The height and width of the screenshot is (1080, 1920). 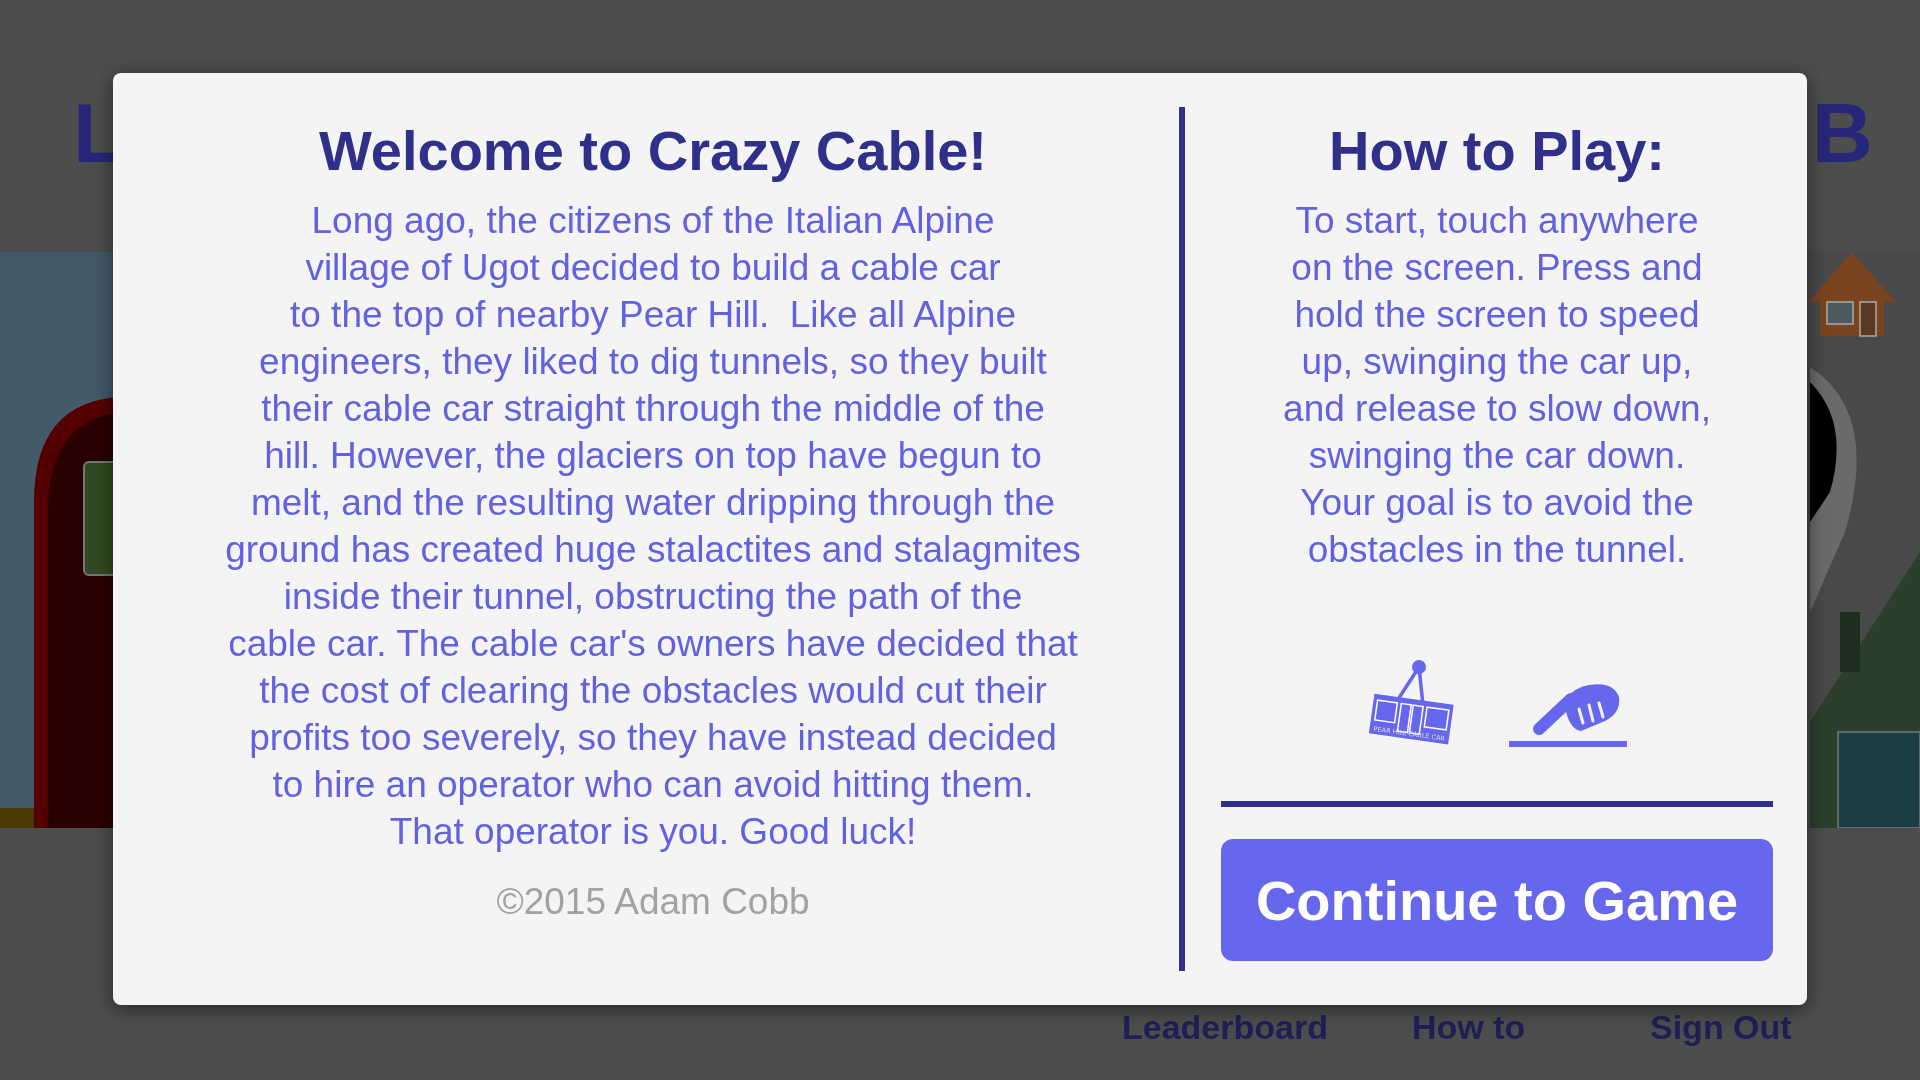 What do you see at coordinates (653, 902) in the screenshot?
I see `copyright-text: ©2015 Adam Cobb` at bounding box center [653, 902].